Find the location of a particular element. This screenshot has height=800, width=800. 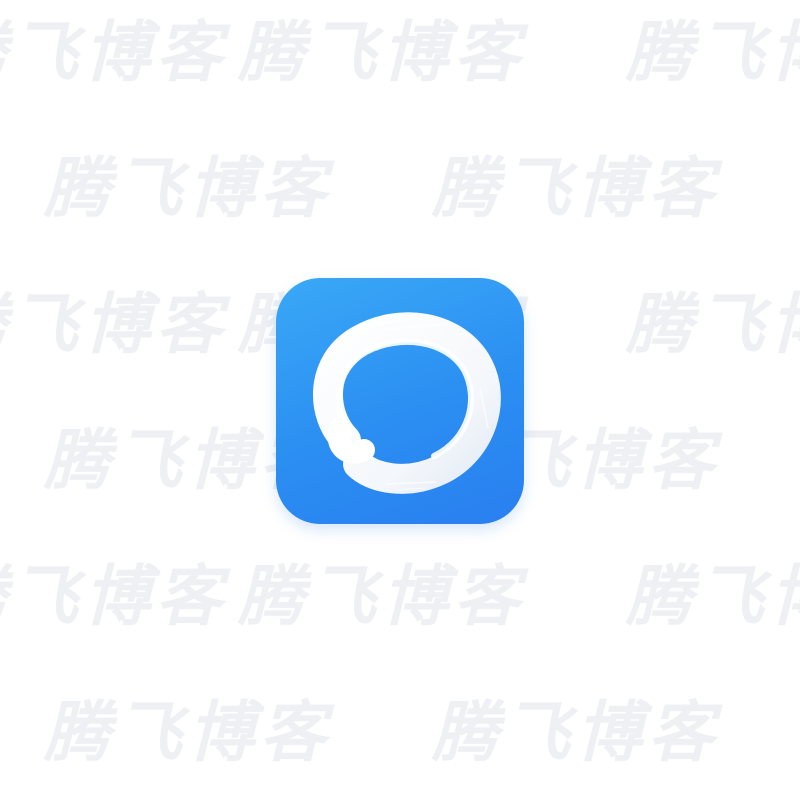

brush-stroke-circle-icon is located at coordinates (407, 403).